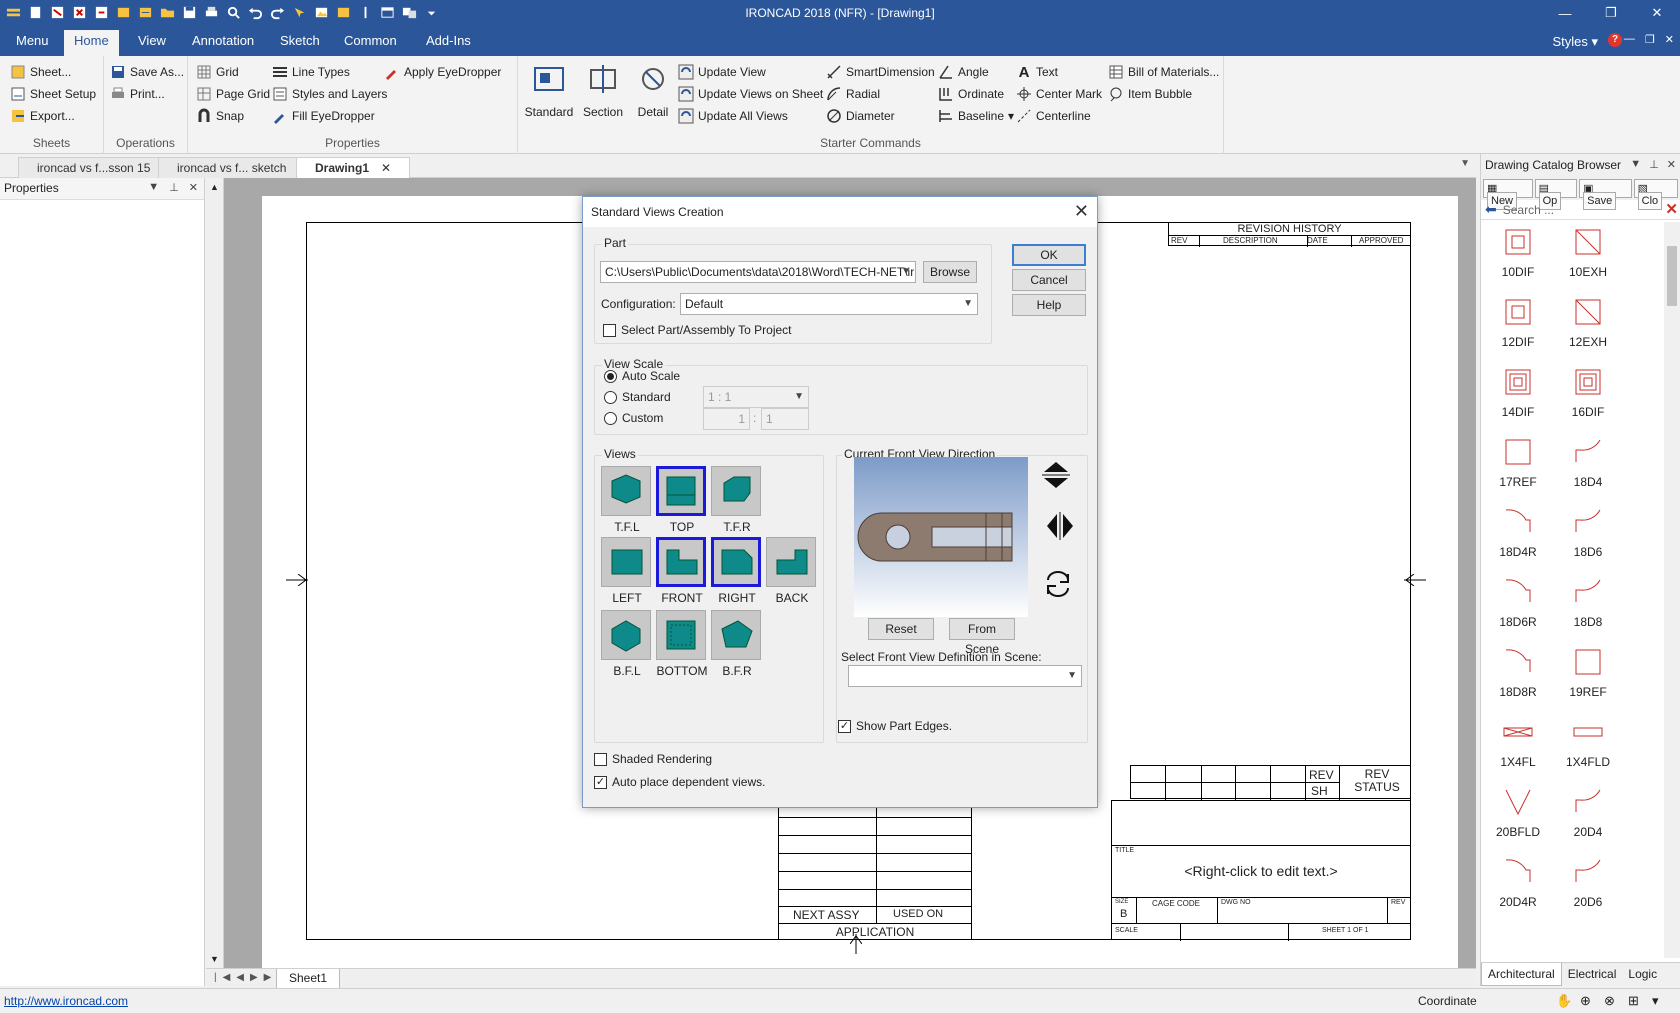 This screenshot has height=1013, width=1680. I want to click on catalog-item: 20D4R, so click(1518, 882).